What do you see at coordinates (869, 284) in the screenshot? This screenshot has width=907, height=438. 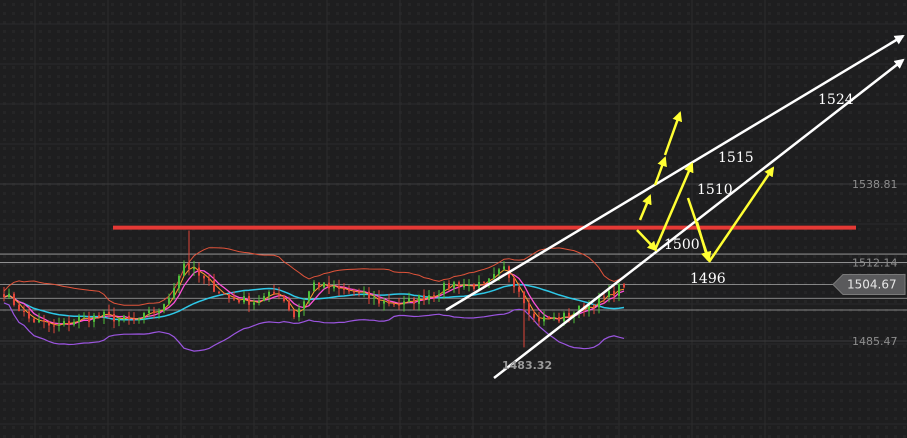 I see `current-price-tag: 1504.67` at bounding box center [869, 284].